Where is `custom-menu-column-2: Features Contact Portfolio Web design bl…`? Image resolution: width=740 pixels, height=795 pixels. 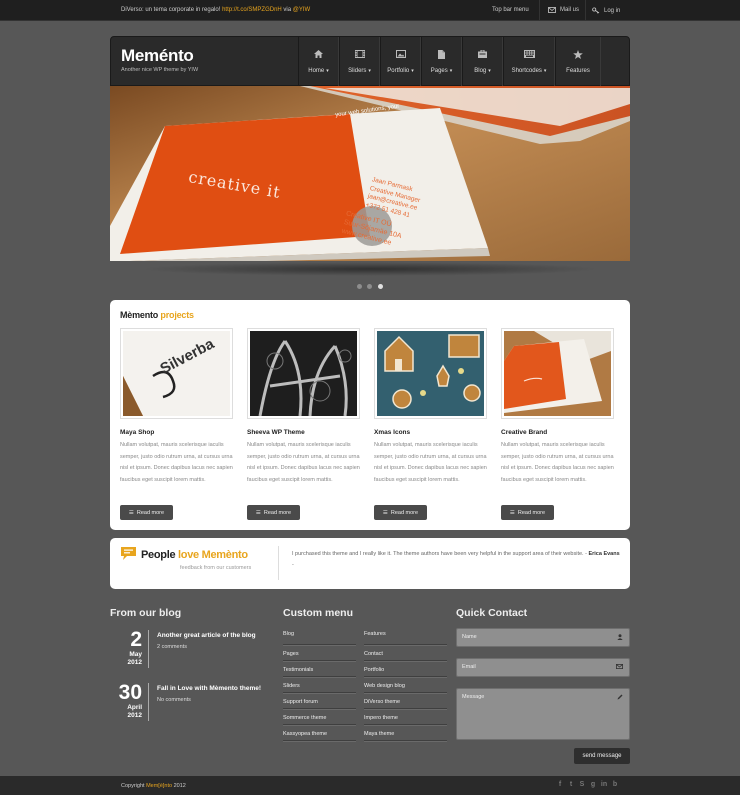 custom-menu-column-2: Features Contact Portfolio Web design bl… is located at coordinates (405, 685).